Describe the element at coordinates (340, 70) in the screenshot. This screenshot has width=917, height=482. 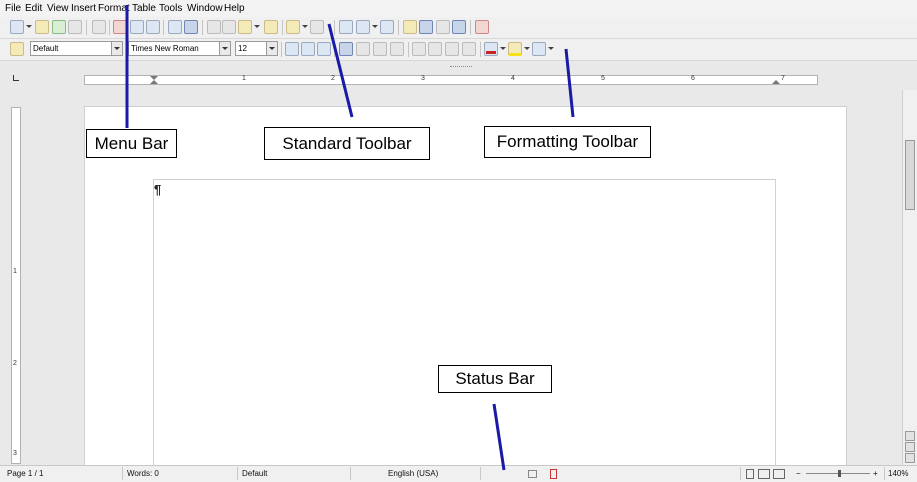
I see `leader-standard-toolbar` at that location.